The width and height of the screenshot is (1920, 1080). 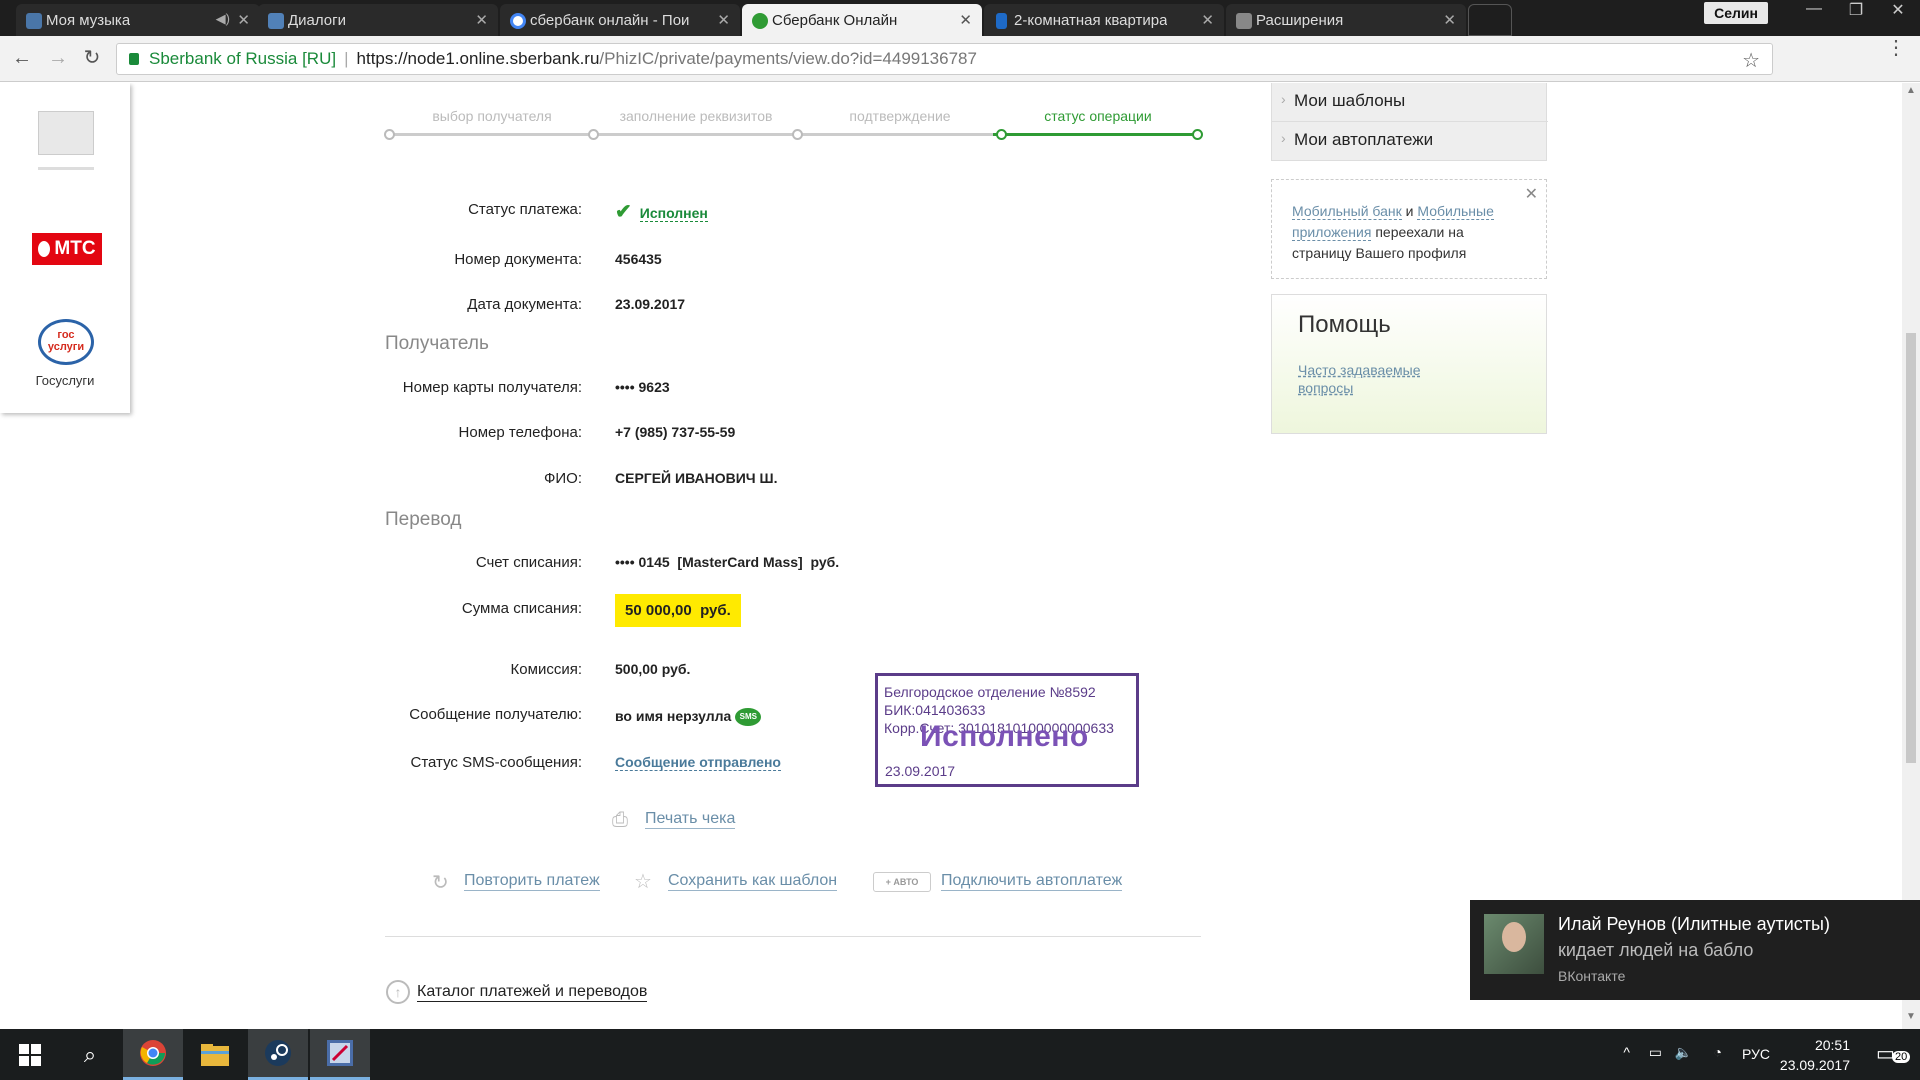 I want to click on mts-logo: МТС, so click(x=67, y=249).